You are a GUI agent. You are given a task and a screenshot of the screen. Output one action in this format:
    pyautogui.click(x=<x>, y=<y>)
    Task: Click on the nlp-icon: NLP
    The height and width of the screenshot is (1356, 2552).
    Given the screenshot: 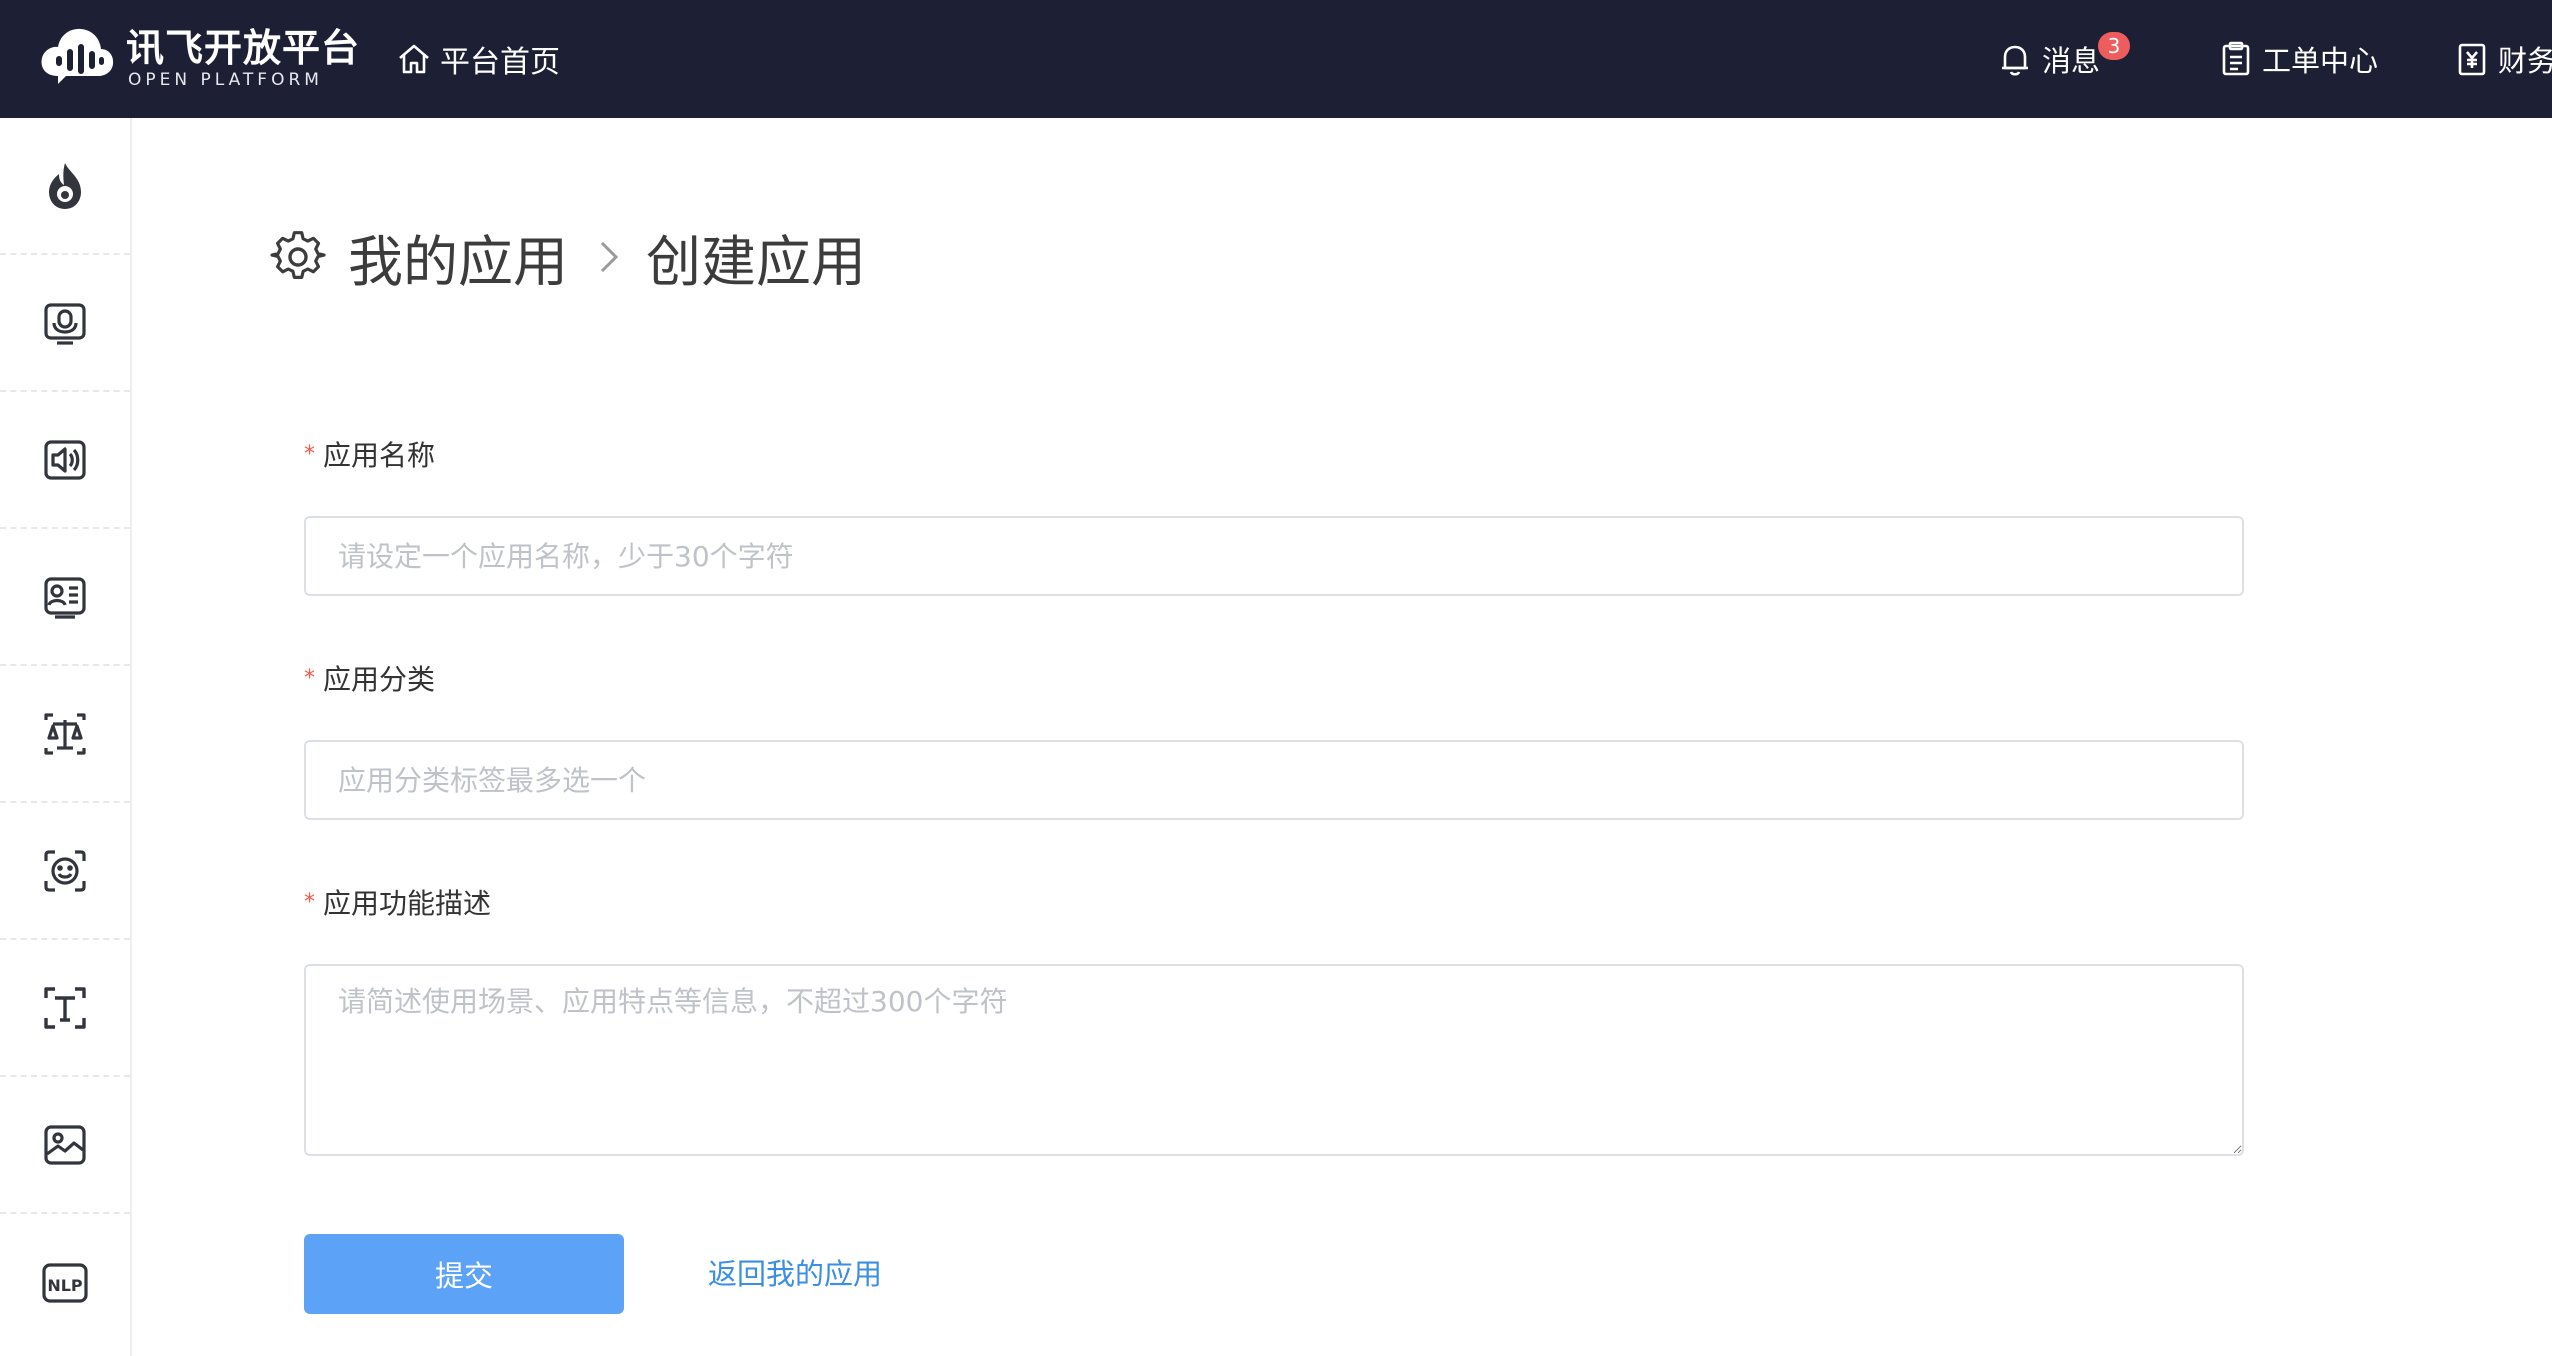 What is the action you would take?
    pyautogui.click(x=65, y=1282)
    